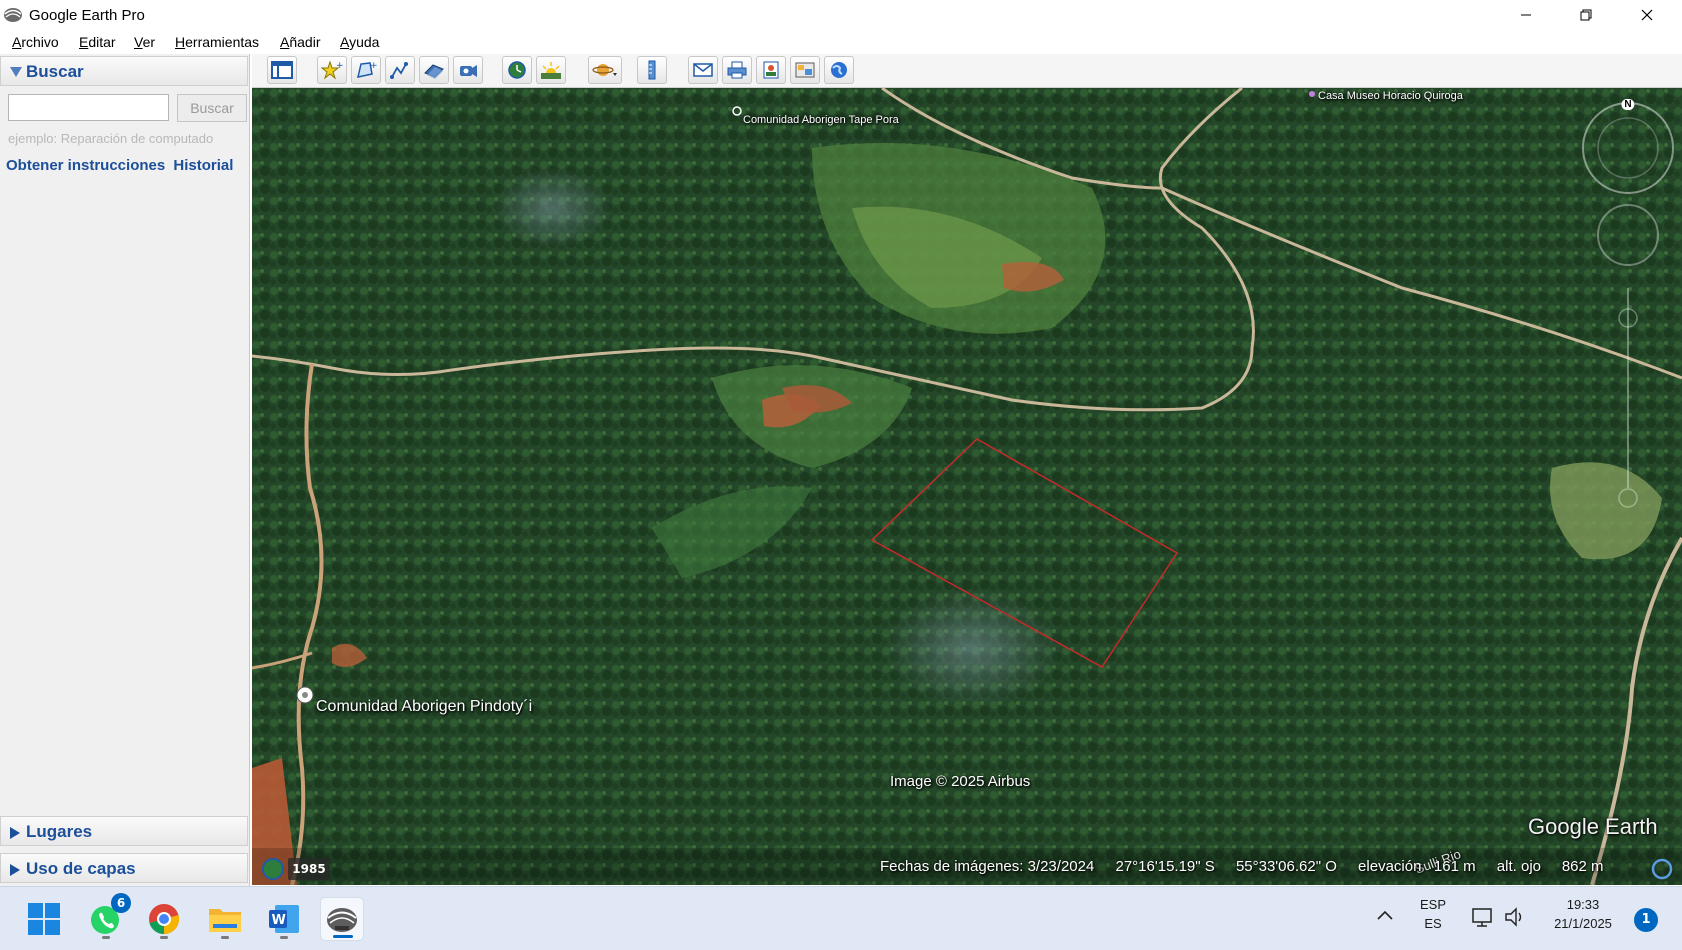 This screenshot has width=1682, height=950. Describe the element at coordinates (1583, 914) in the screenshot. I see `clock-button: 19:33 21/1/2025` at that location.